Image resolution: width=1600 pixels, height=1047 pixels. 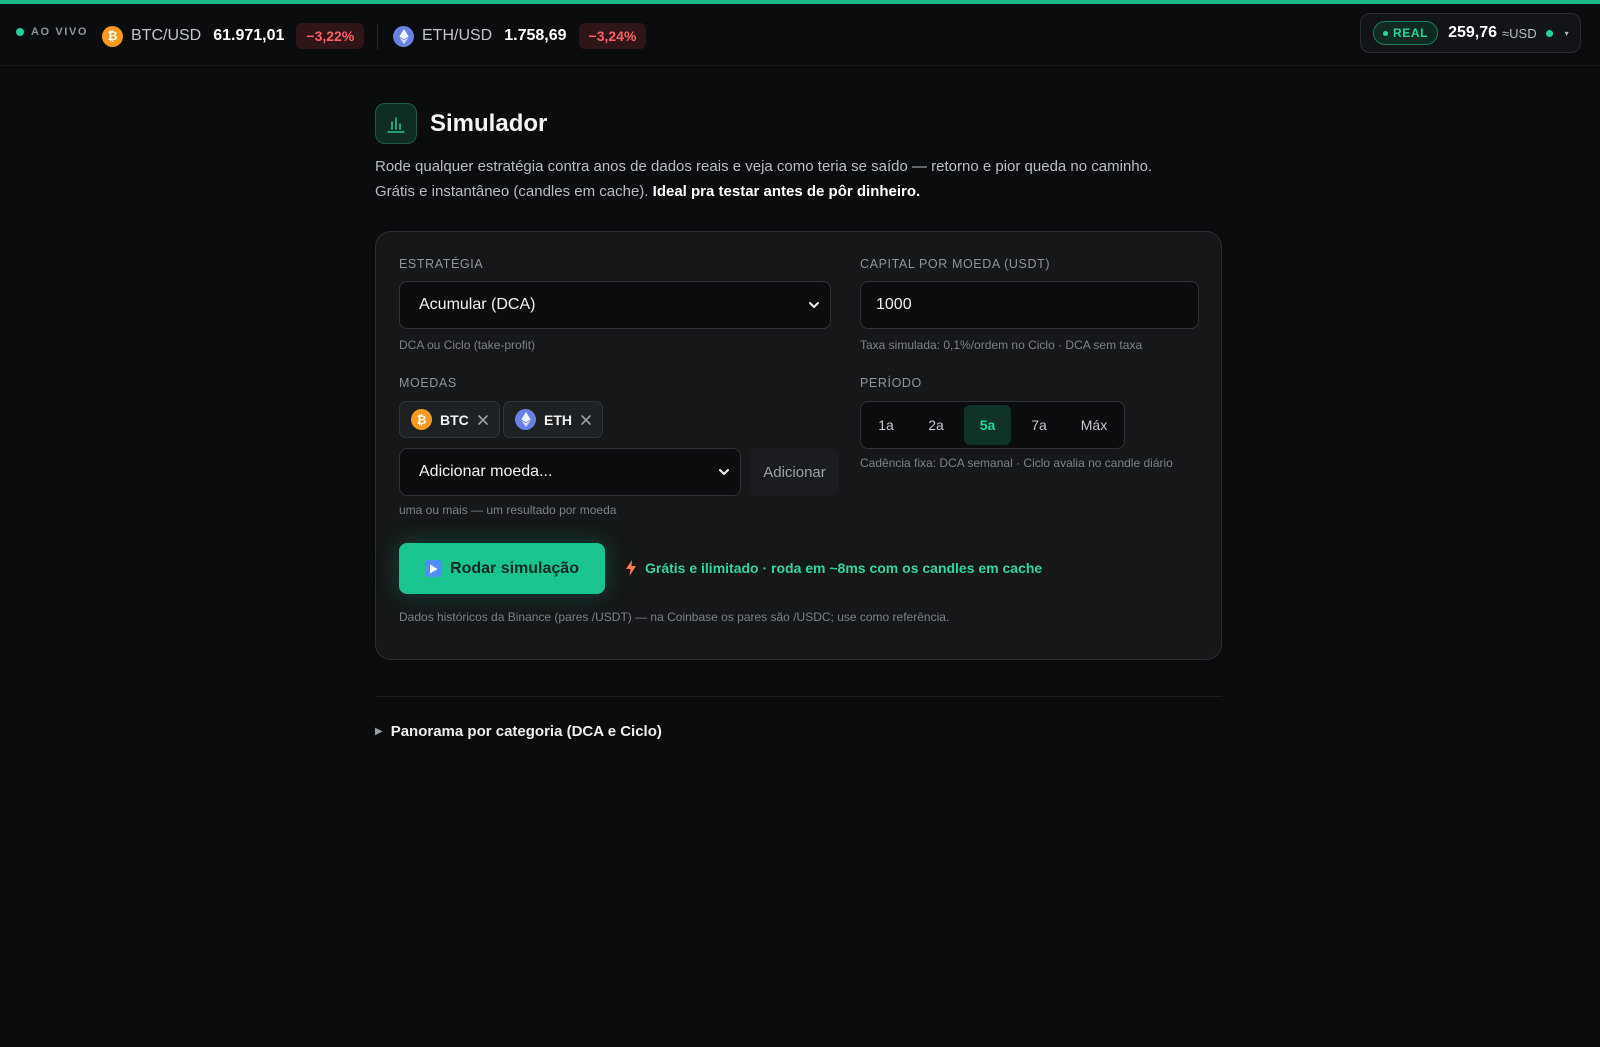 What do you see at coordinates (612, 36) in the screenshot?
I see `ticker-change-badge: −3,24%` at bounding box center [612, 36].